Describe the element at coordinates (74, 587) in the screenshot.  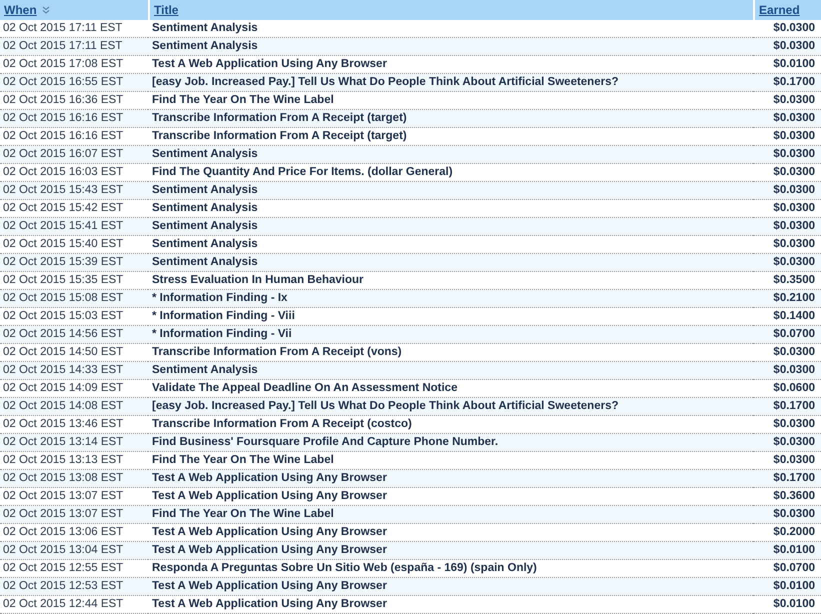
I see `date-cell: 02 Oct 2015 12:53 EST` at that location.